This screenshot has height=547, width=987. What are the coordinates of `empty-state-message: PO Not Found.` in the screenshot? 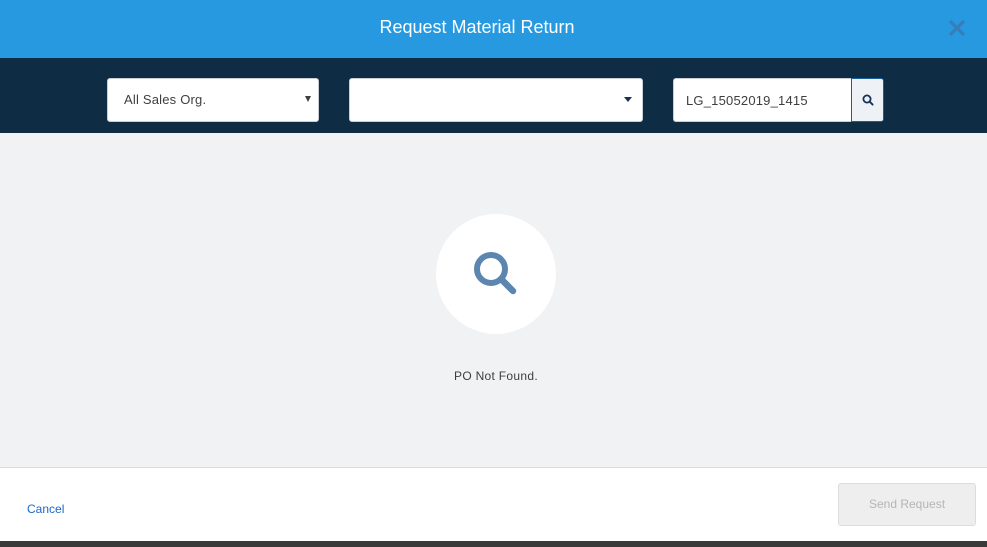 It's located at (496, 376).